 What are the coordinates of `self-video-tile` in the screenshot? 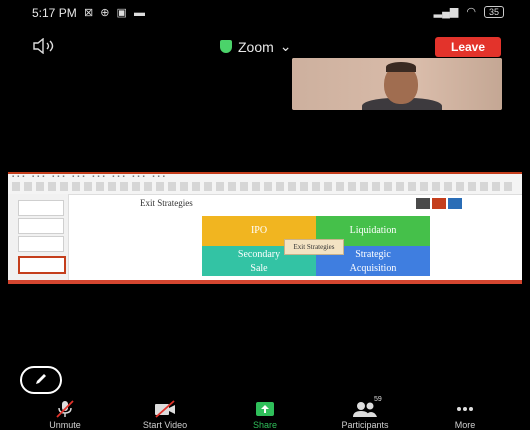 It's located at (397, 84).